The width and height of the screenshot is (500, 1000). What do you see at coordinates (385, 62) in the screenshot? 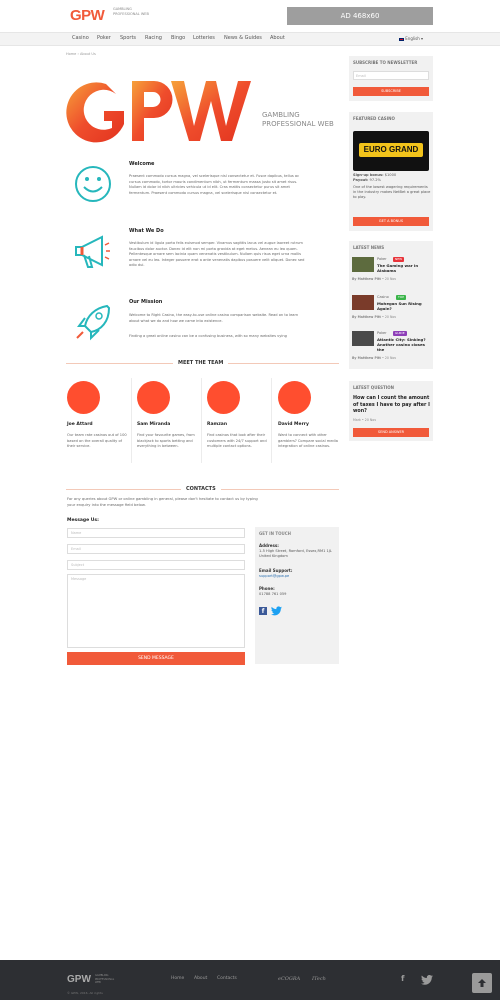
I see `newsletter-title: SUBSCRIBE TO NEWSLETTER` at bounding box center [385, 62].